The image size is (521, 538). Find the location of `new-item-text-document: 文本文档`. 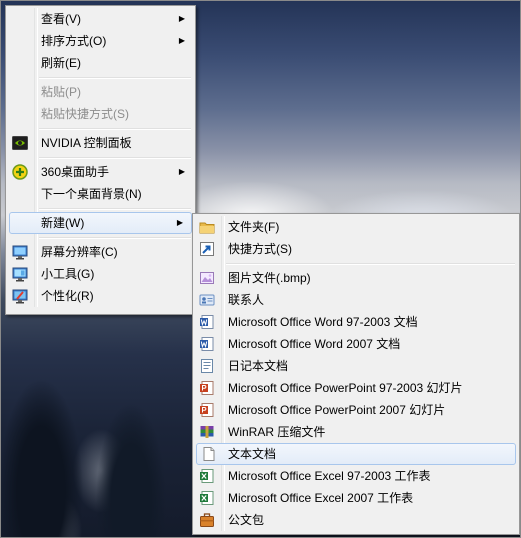

new-item-text-document: 文本文档 is located at coordinates (356, 454).